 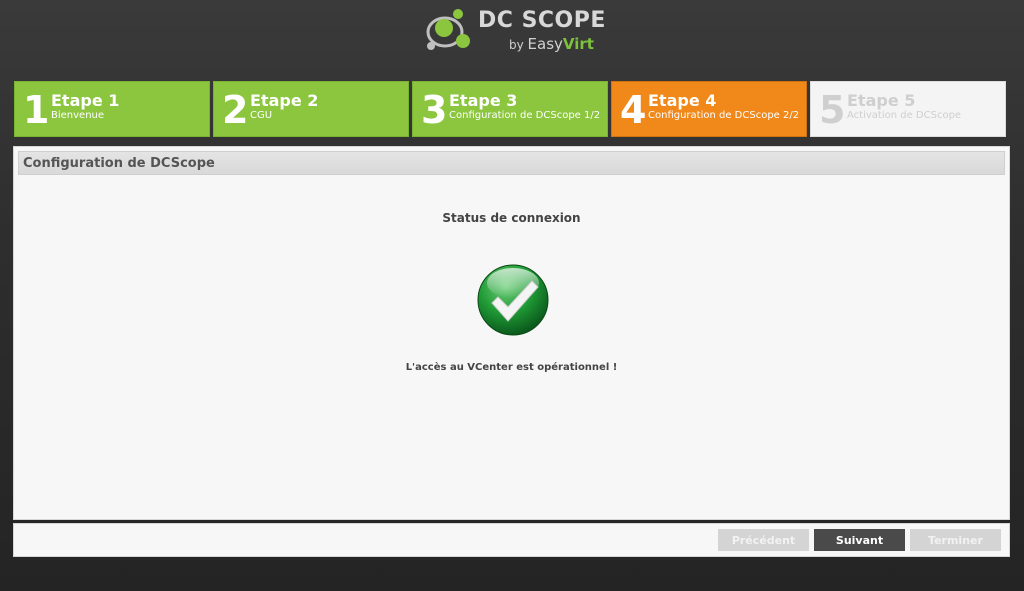 What do you see at coordinates (682, 100) in the screenshot?
I see `step-title: Etape 4` at bounding box center [682, 100].